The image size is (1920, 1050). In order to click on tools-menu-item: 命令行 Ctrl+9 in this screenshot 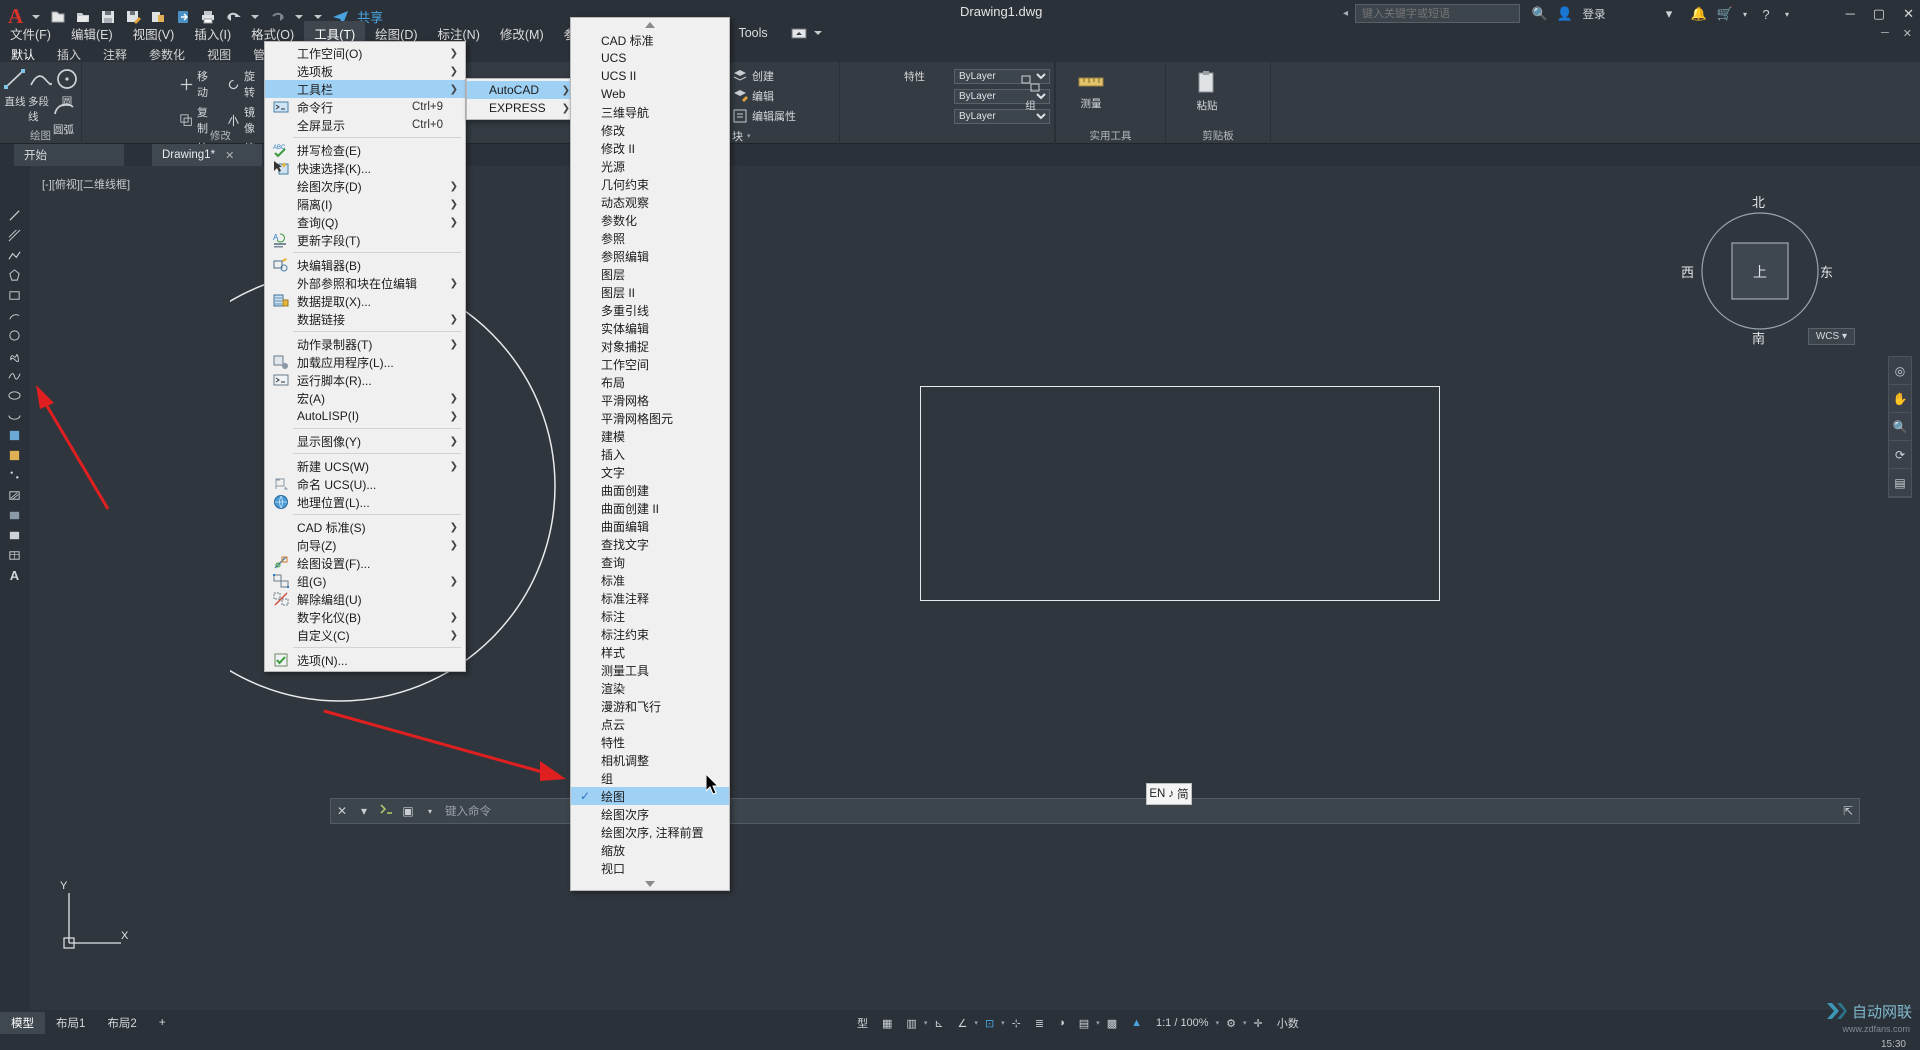, I will do `click(365, 107)`.